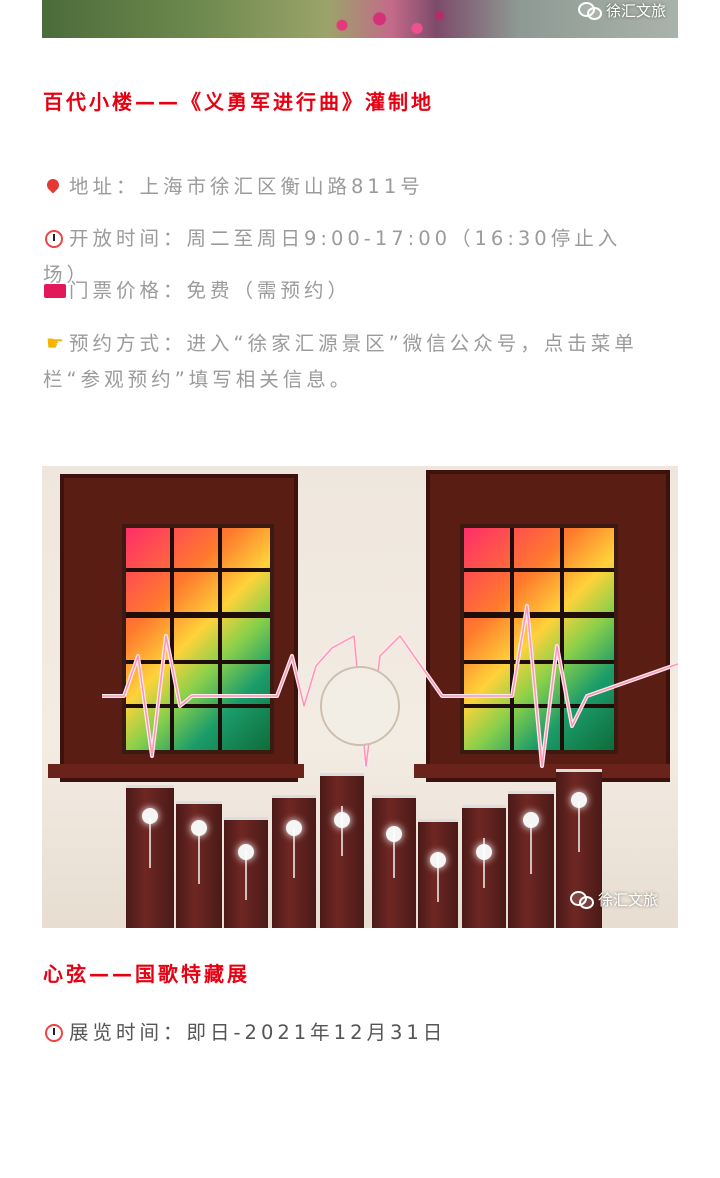 The height and width of the screenshot is (1178, 720). What do you see at coordinates (56, 187) in the screenshot?
I see `pin-icon` at bounding box center [56, 187].